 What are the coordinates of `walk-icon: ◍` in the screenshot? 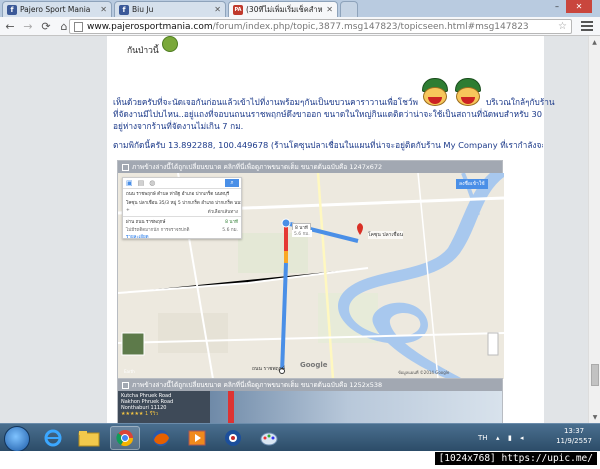 It's located at (152, 183).